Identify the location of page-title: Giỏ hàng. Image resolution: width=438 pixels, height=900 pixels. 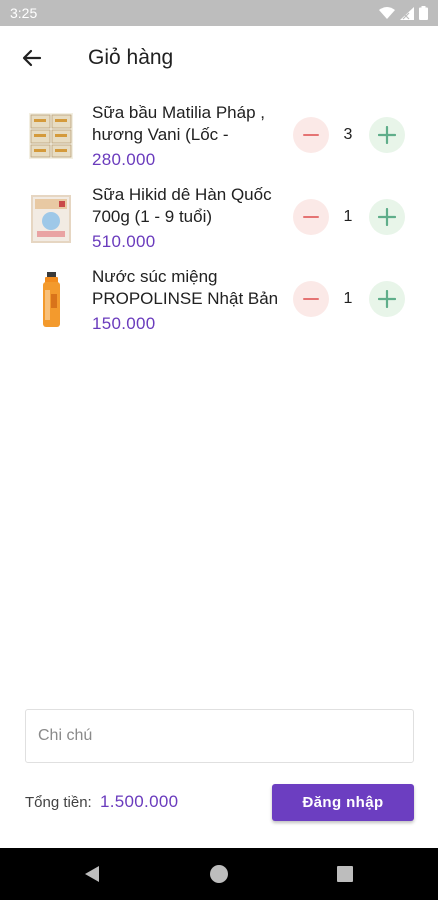
(131, 57).